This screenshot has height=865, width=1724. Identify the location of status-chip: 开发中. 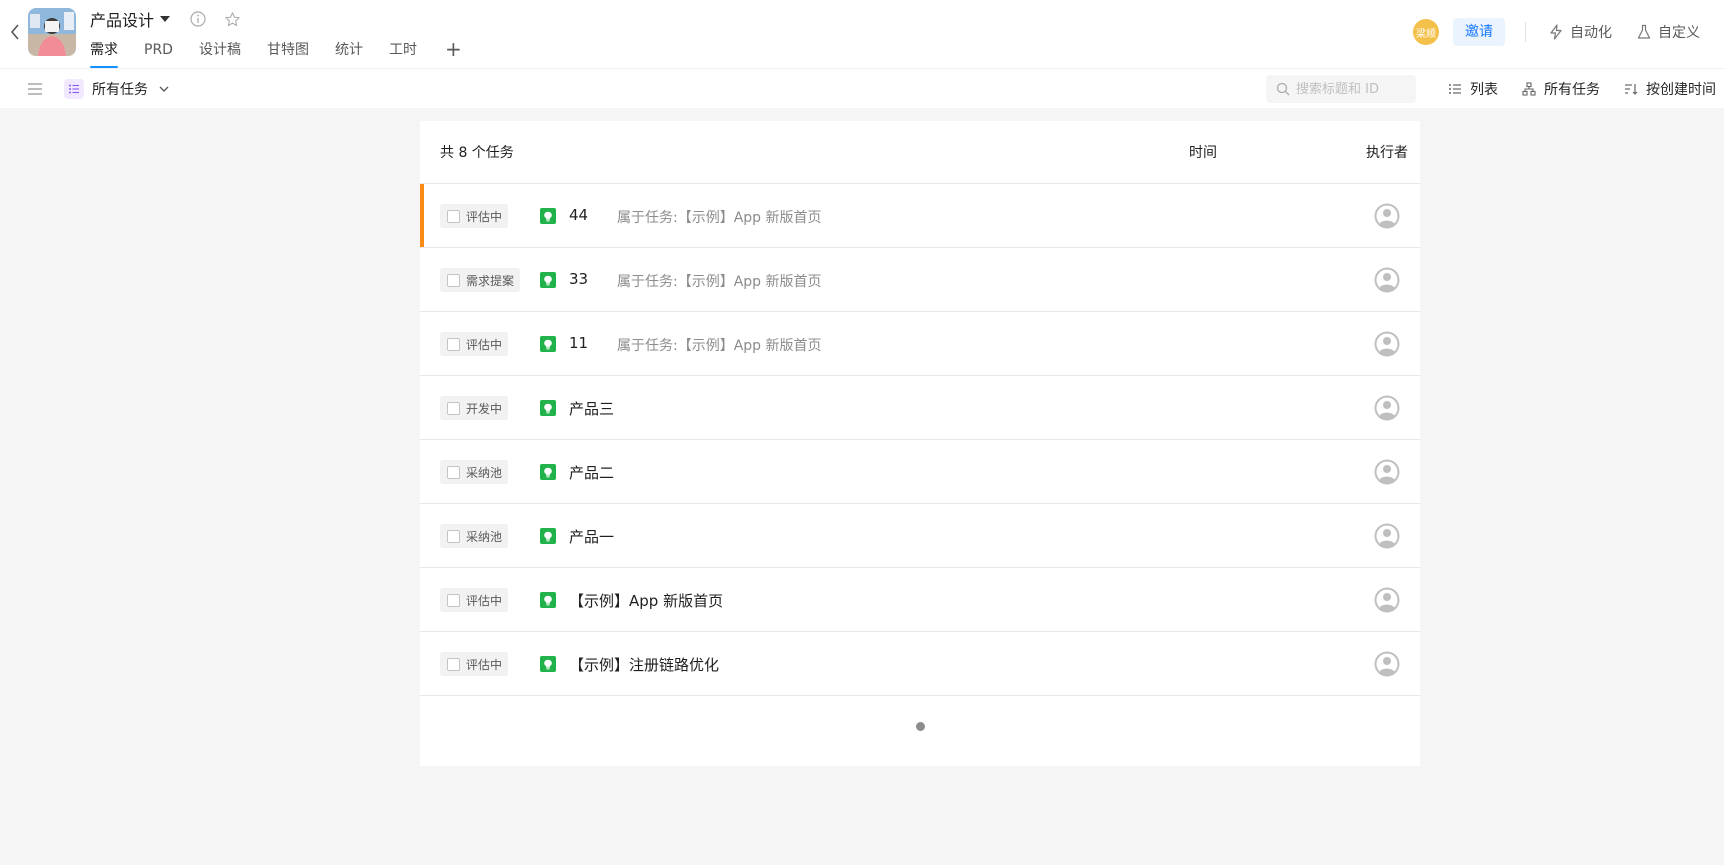
(474, 408).